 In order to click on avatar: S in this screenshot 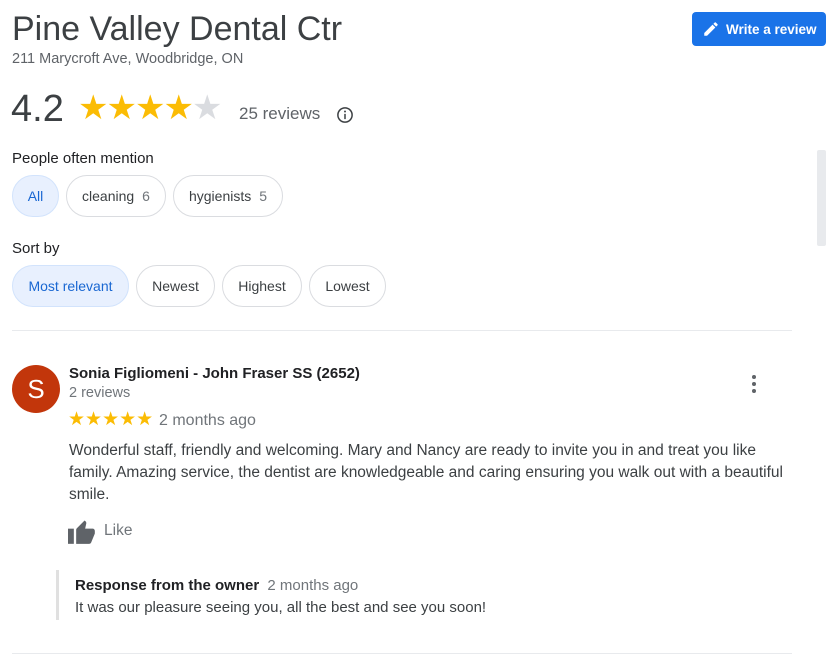, I will do `click(36, 389)`.